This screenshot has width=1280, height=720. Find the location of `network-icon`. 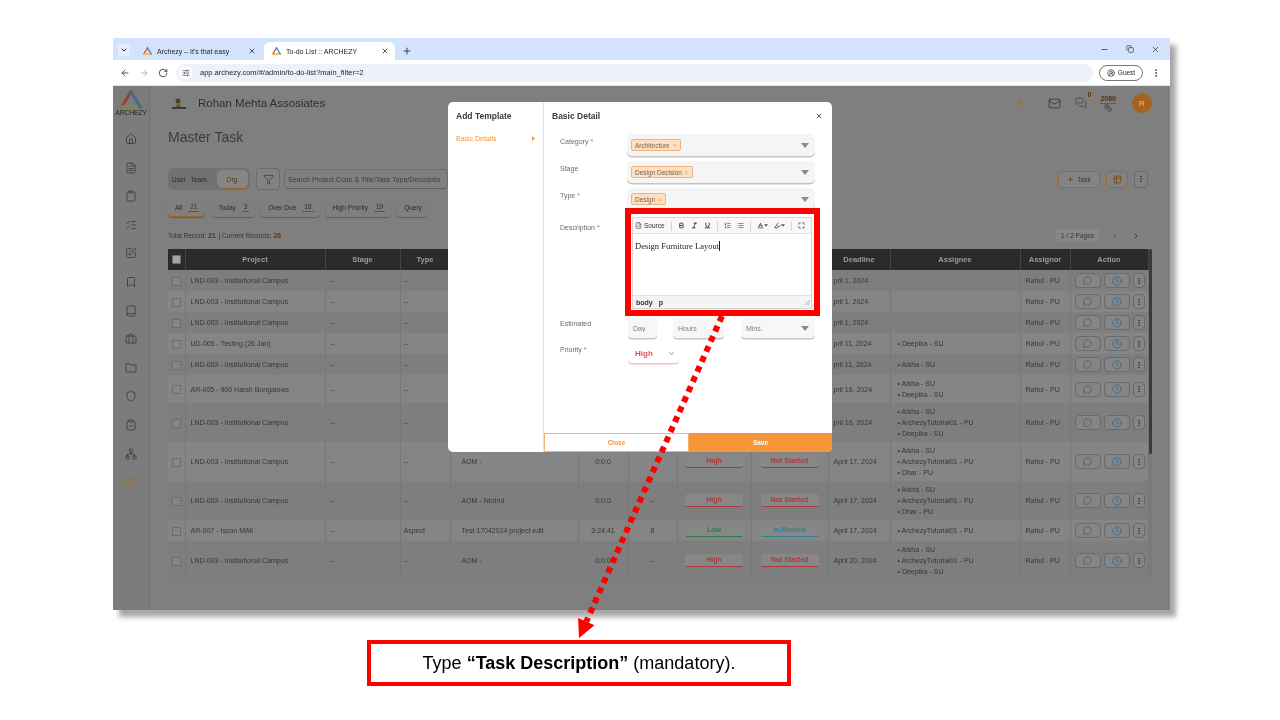

network-icon is located at coordinates (131, 453).